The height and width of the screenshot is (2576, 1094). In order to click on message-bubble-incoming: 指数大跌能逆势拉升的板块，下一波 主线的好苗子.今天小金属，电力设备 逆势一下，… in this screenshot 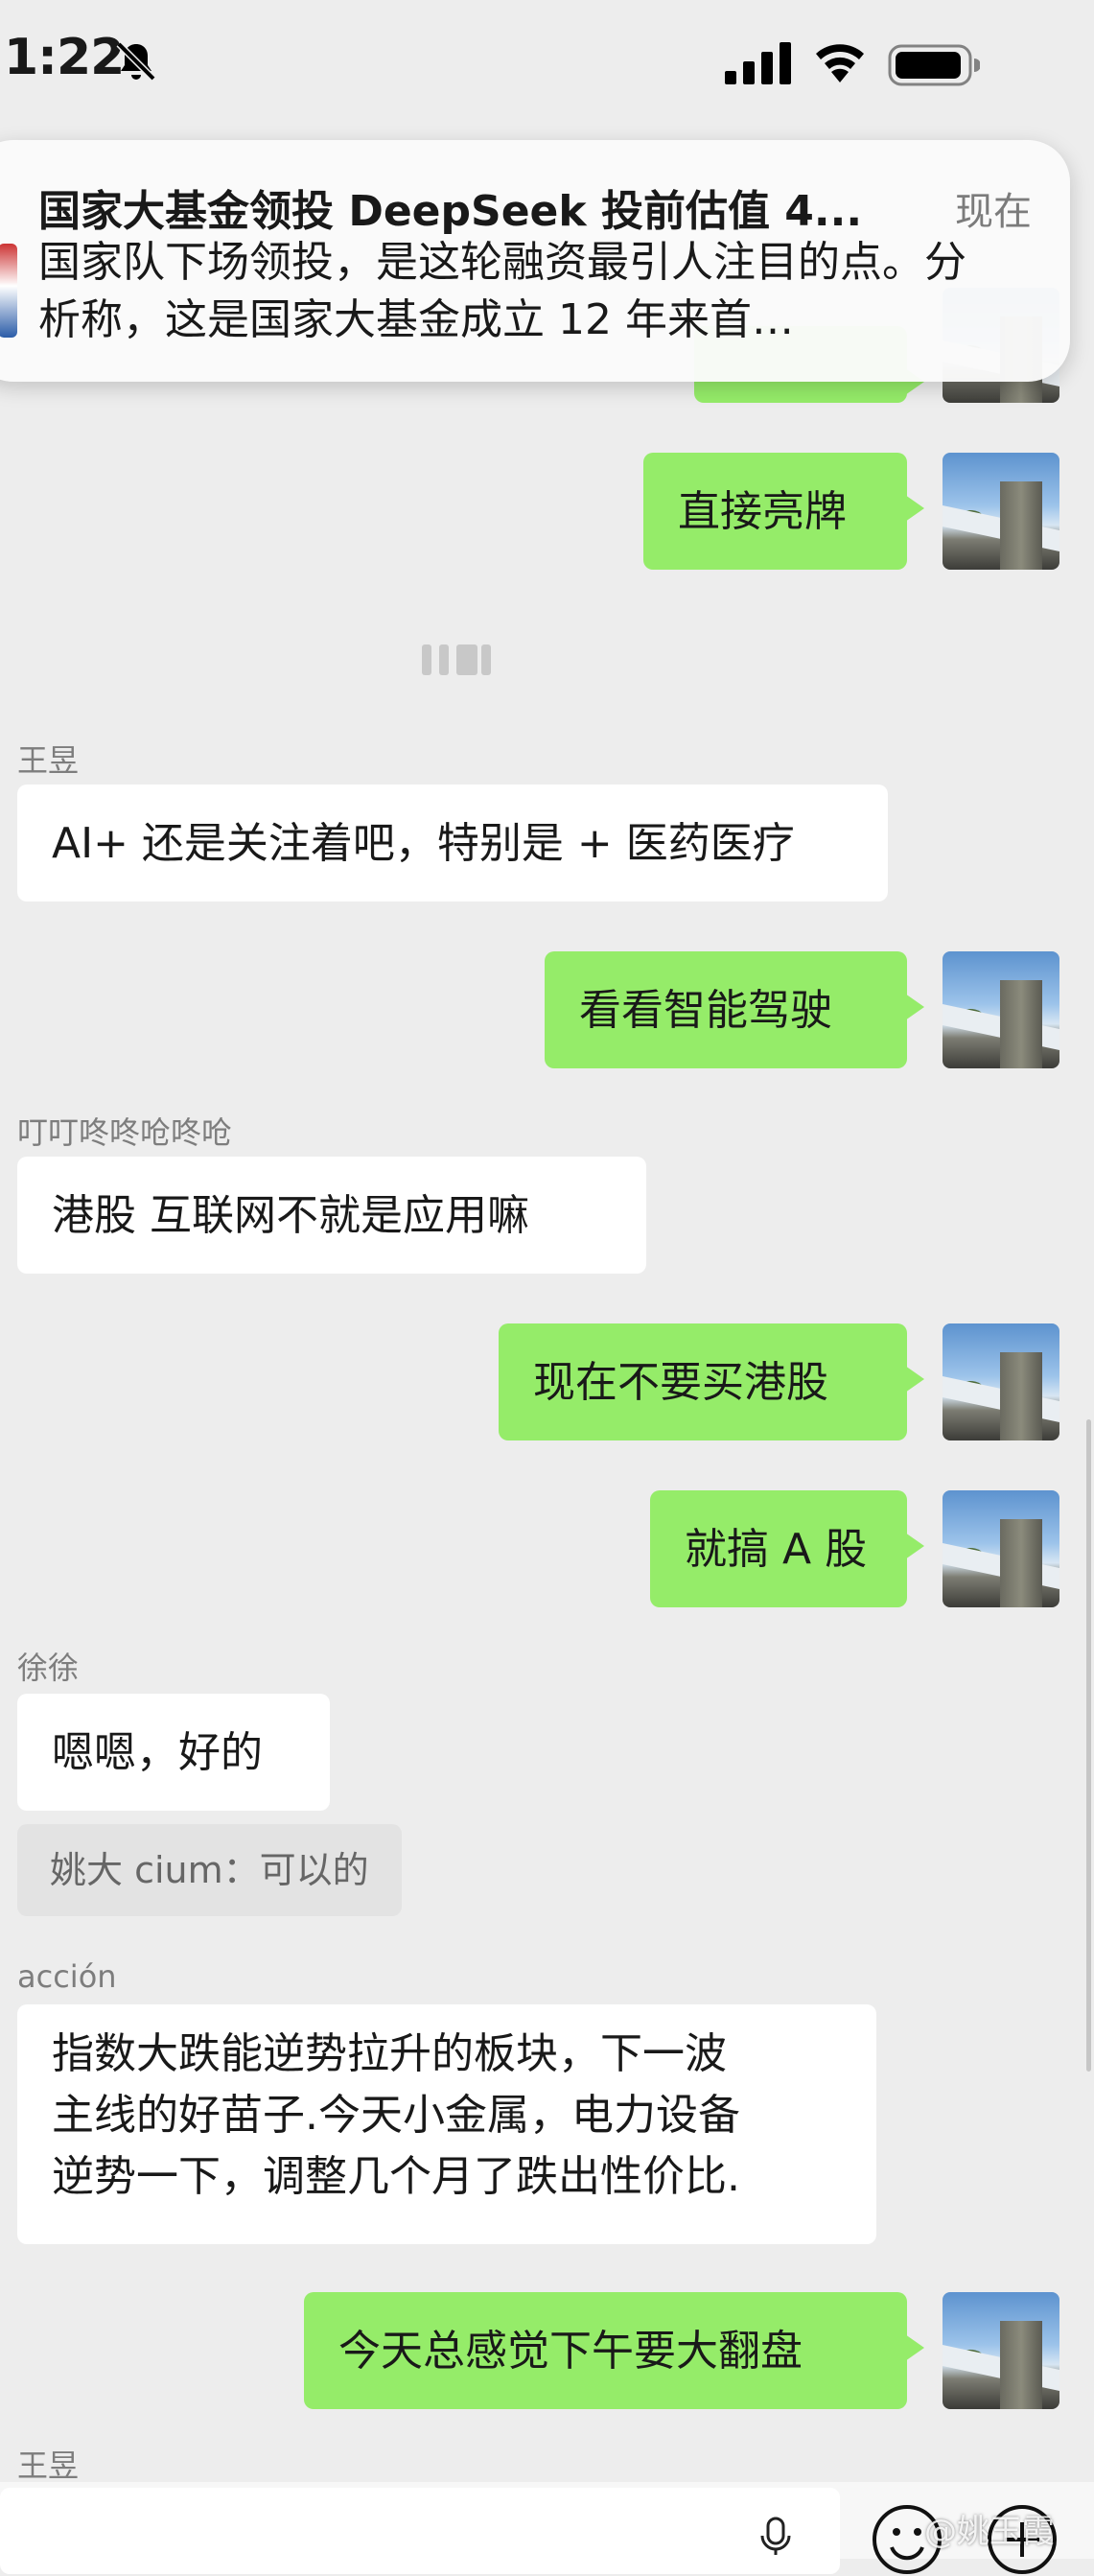, I will do `click(446, 2124)`.